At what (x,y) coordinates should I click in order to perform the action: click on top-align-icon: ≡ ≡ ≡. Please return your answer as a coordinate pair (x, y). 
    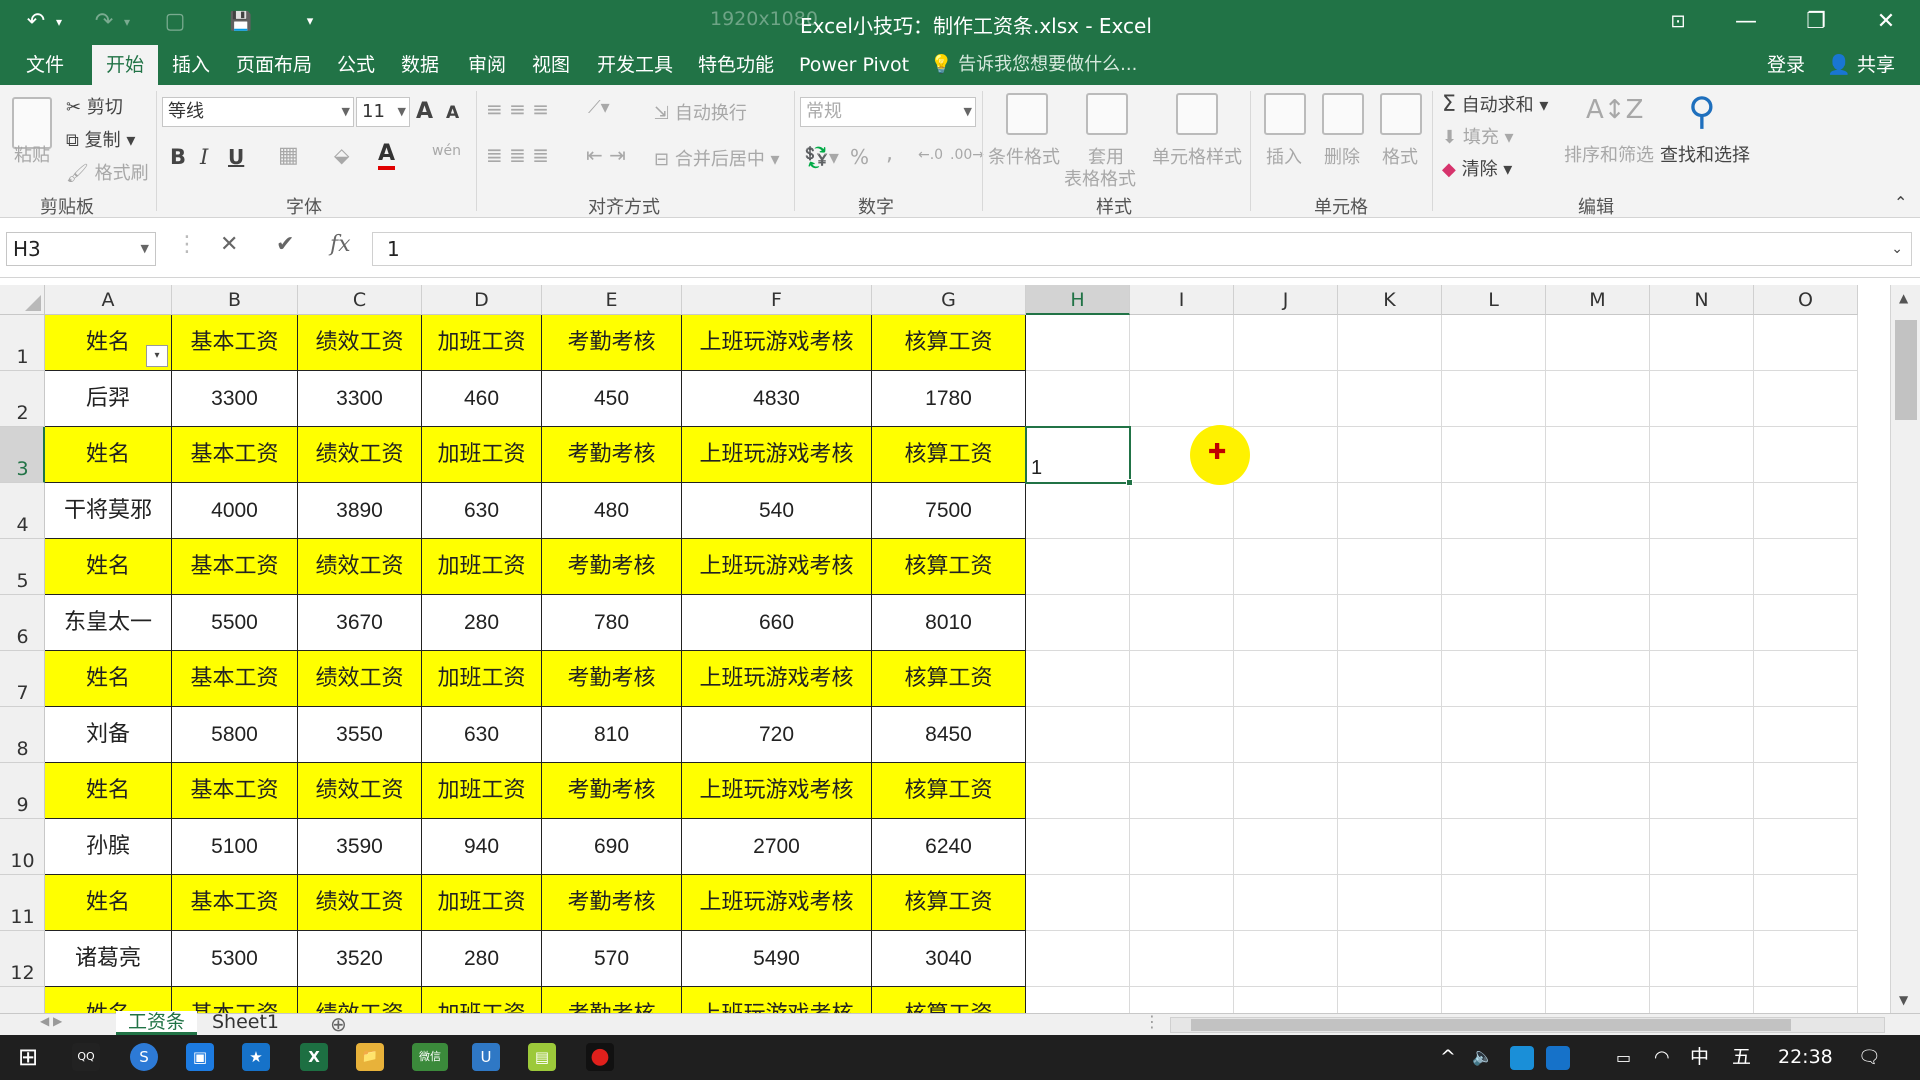
    Looking at the image, I should click on (517, 109).